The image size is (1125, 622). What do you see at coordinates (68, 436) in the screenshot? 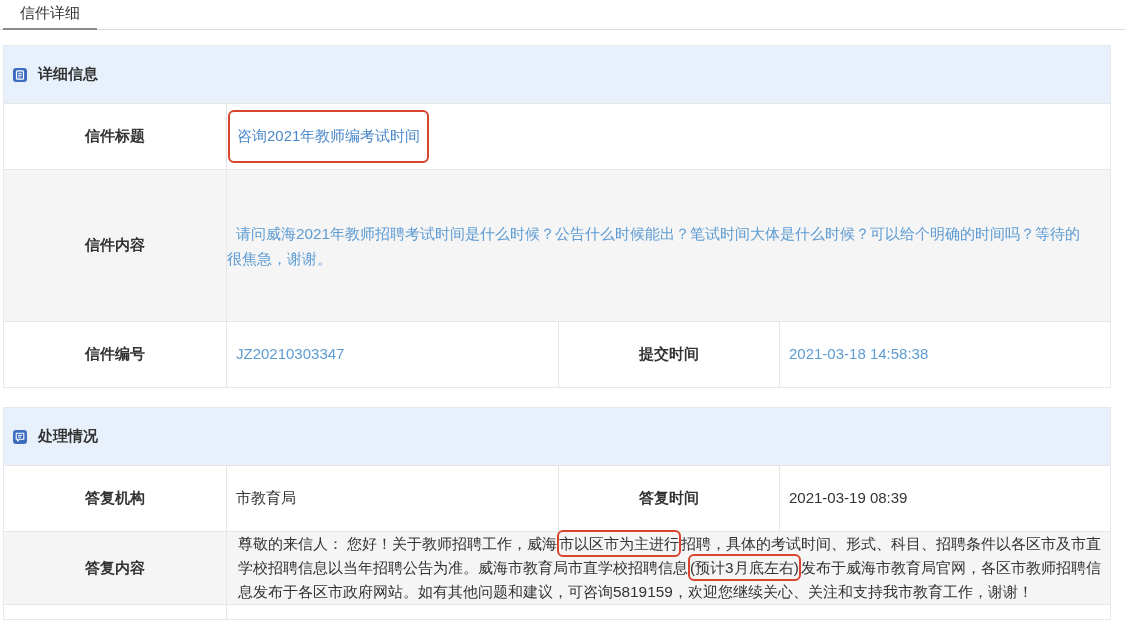
I see `section-title: 处理情况` at bounding box center [68, 436].